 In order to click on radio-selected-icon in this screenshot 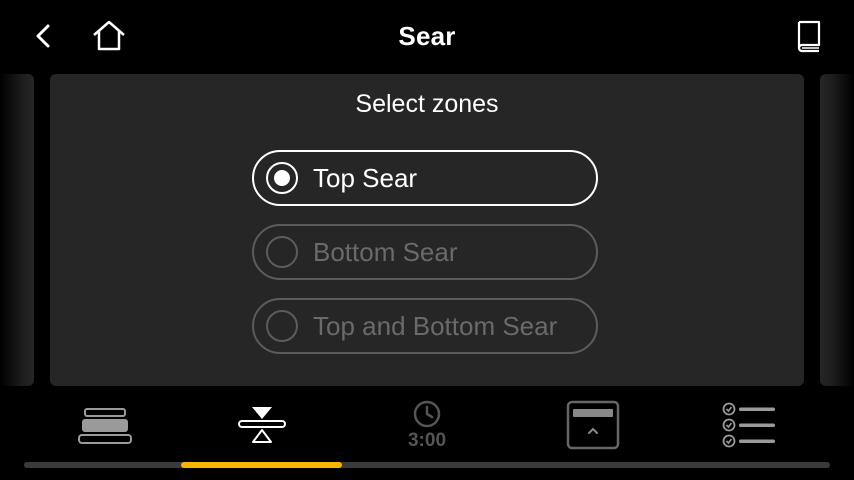, I will do `click(282, 178)`.